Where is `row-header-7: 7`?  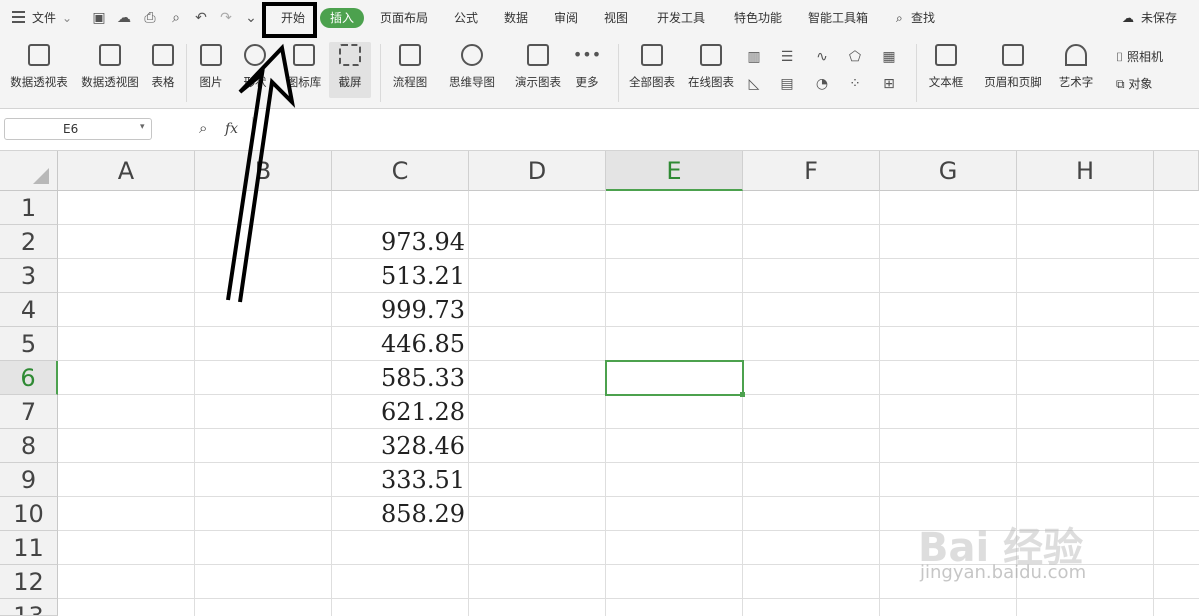 row-header-7: 7 is located at coordinates (29, 412).